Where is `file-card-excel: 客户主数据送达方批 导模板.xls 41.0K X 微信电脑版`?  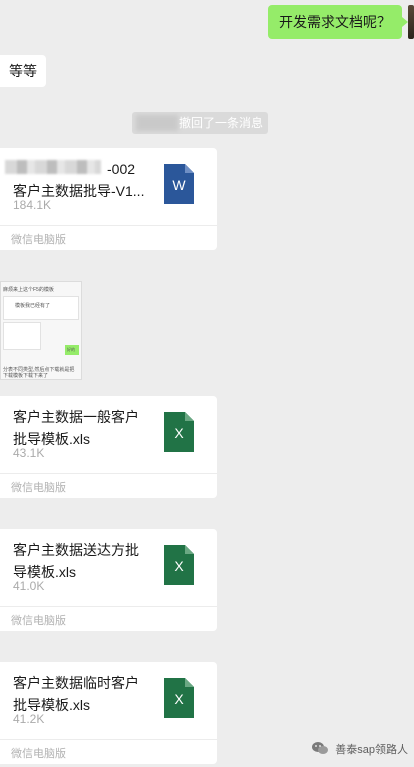 file-card-excel: 客户主数据送达方批 导模板.xls 41.0K X 微信电脑版 is located at coordinates (108, 580).